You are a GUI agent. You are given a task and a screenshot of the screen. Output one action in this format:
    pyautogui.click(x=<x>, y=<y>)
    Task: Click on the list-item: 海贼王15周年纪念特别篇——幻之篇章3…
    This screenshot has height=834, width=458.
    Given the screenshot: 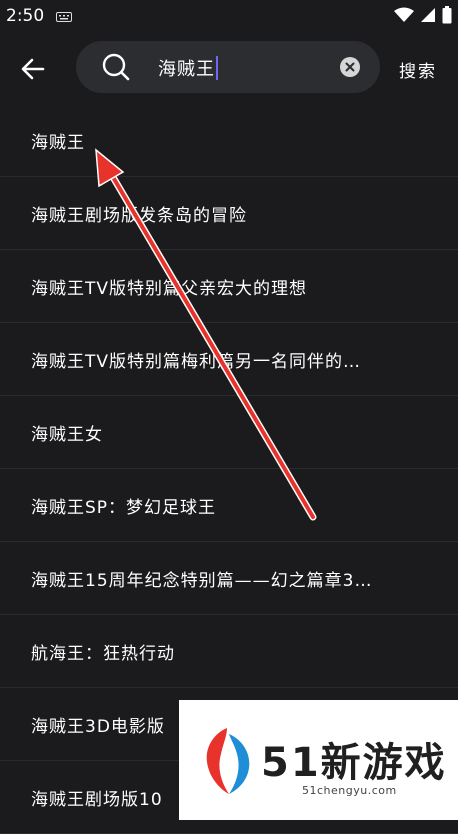 What is the action you would take?
    pyautogui.click(x=229, y=578)
    